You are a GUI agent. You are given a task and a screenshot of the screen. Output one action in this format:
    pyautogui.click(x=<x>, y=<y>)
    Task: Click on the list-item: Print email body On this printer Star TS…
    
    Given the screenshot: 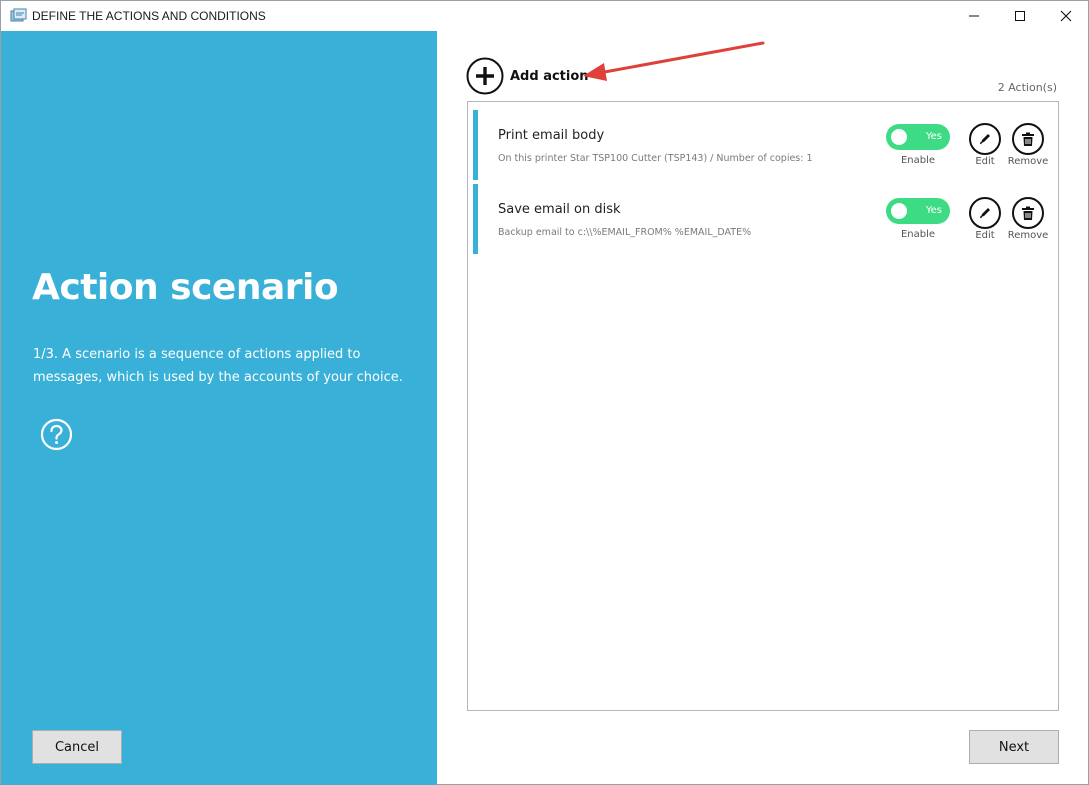 What is the action you would take?
    pyautogui.click(x=763, y=145)
    